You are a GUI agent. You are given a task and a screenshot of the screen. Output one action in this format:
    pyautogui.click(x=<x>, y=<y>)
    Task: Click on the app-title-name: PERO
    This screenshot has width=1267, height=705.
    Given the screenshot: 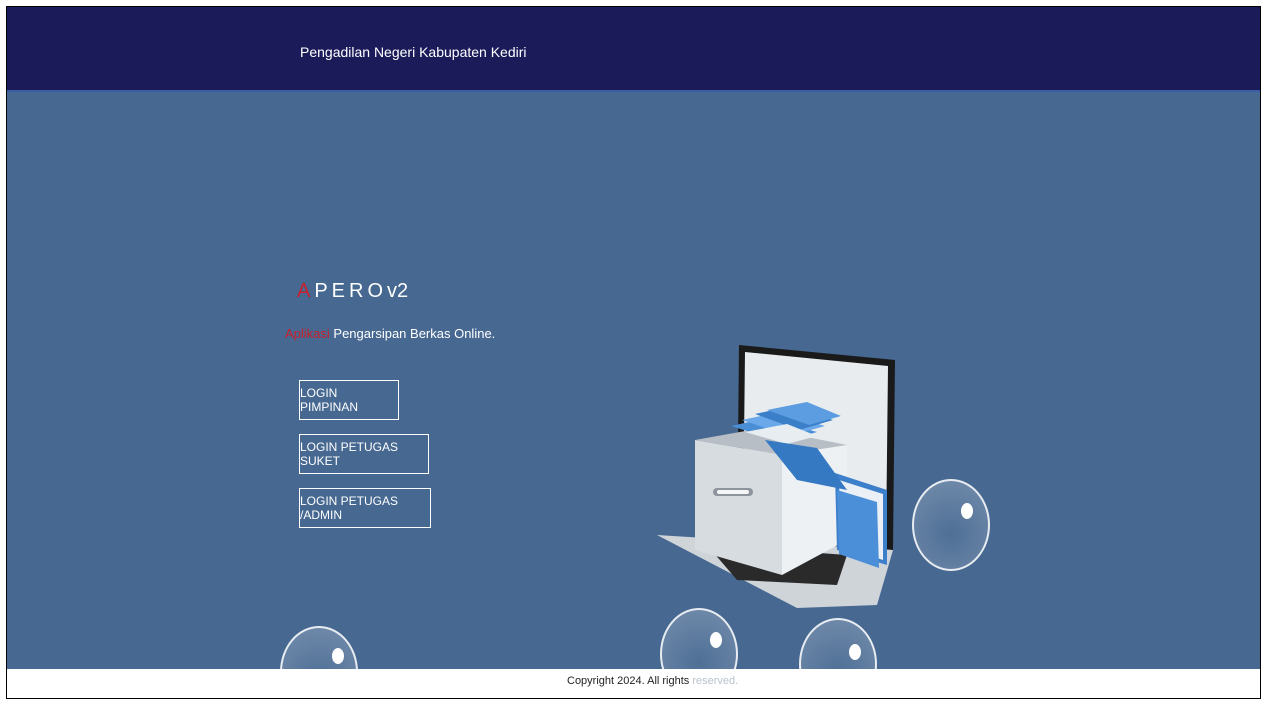 What is the action you would take?
    pyautogui.click(x=351, y=291)
    